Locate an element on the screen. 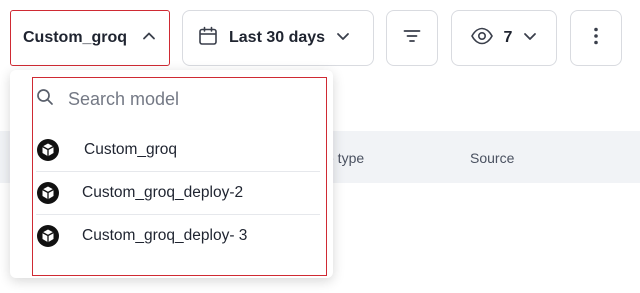 The height and width of the screenshot is (293, 640). model-selector-label: Custom_groq is located at coordinates (75, 37).